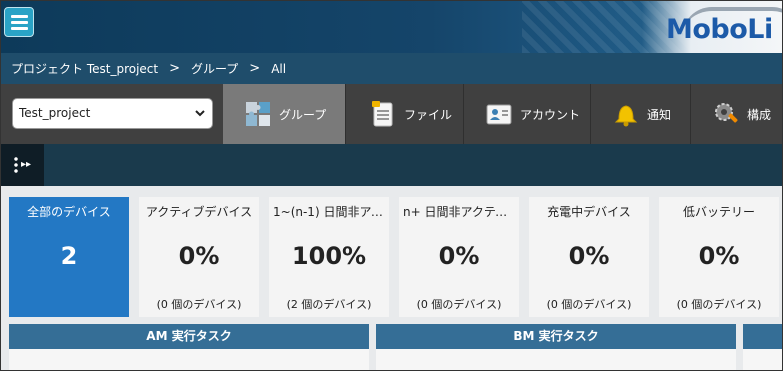 The width and height of the screenshot is (783, 371). Describe the element at coordinates (303, 114) in the screenshot. I see `nav-item-label: グループ` at that location.